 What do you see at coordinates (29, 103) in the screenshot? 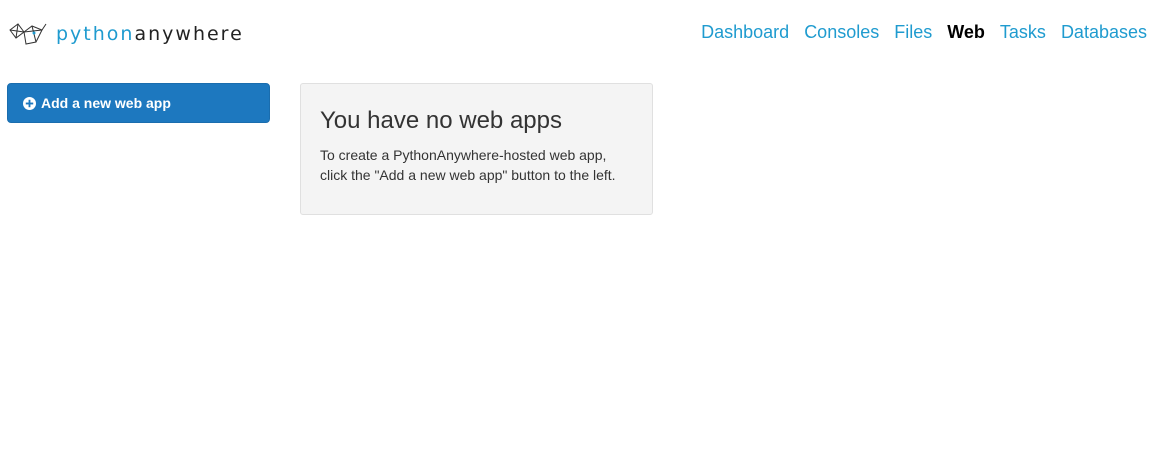
I see `plus-circle-icon` at bounding box center [29, 103].